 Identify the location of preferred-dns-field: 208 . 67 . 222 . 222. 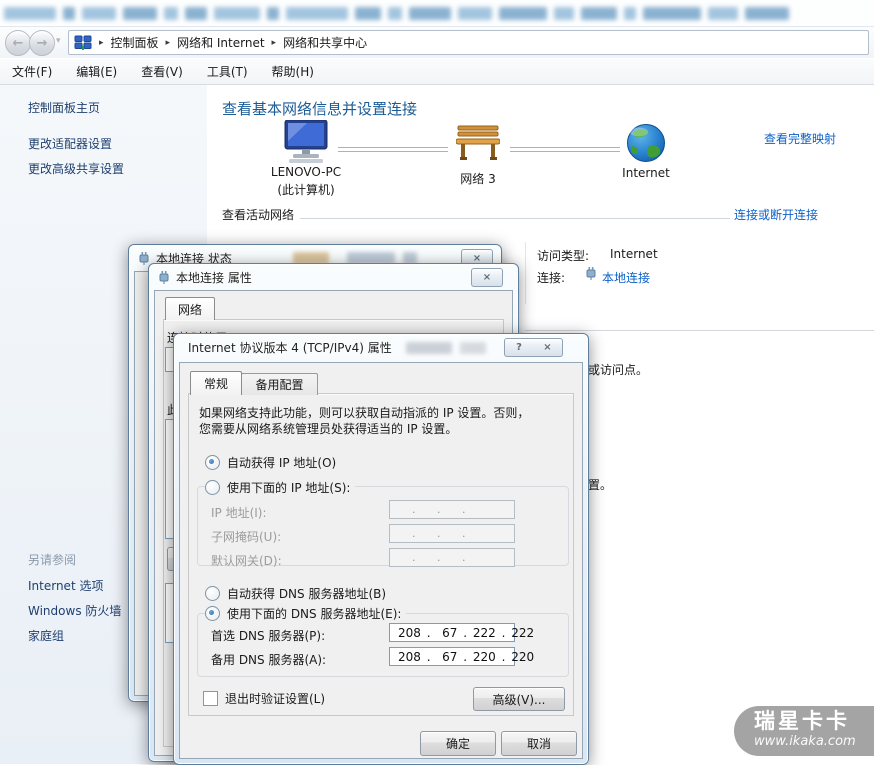
(461, 632).